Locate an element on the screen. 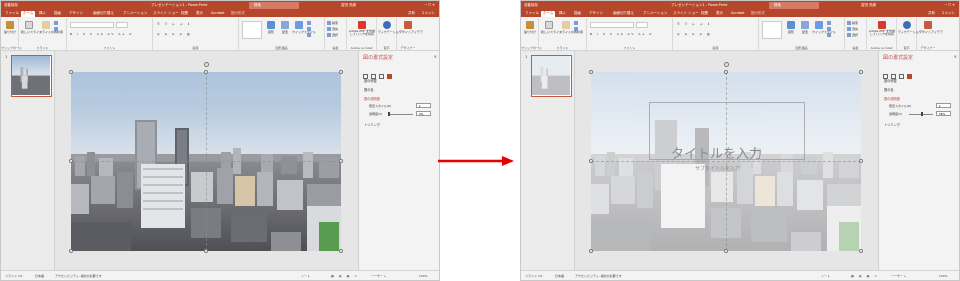  reset-button is located at coordinates (576, 29).